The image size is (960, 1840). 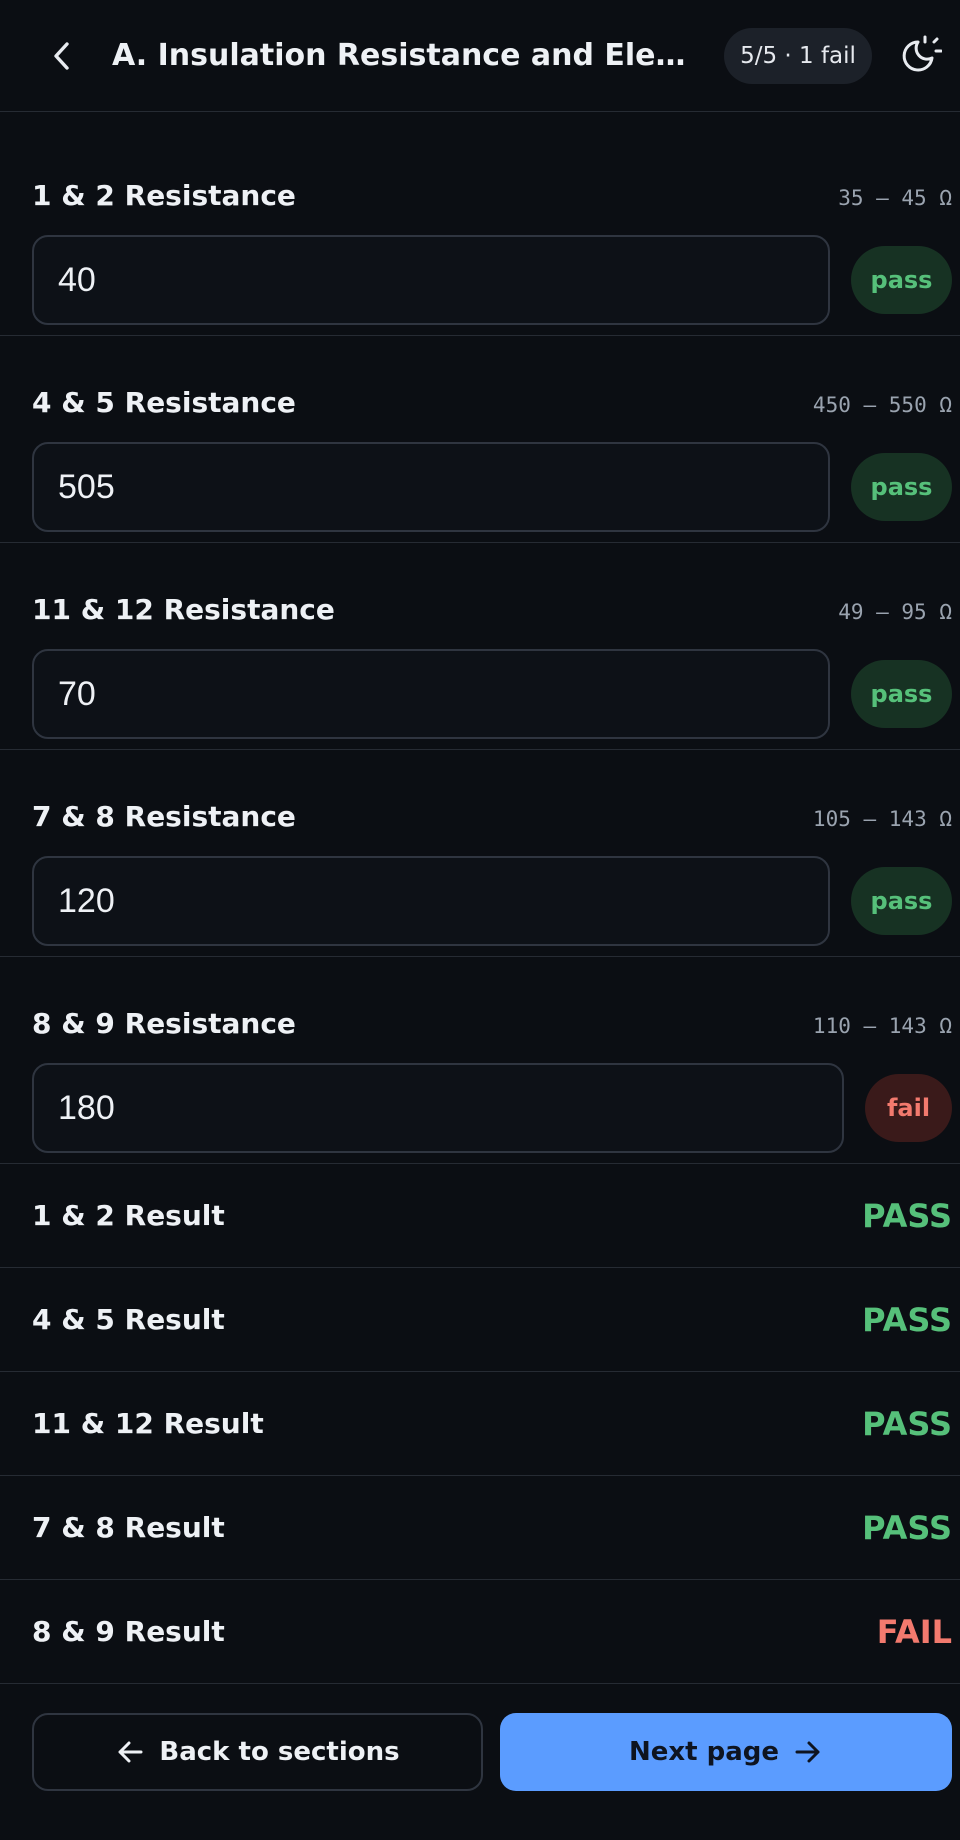 What do you see at coordinates (431, 280) in the screenshot?
I see `measurement-input: 40` at bounding box center [431, 280].